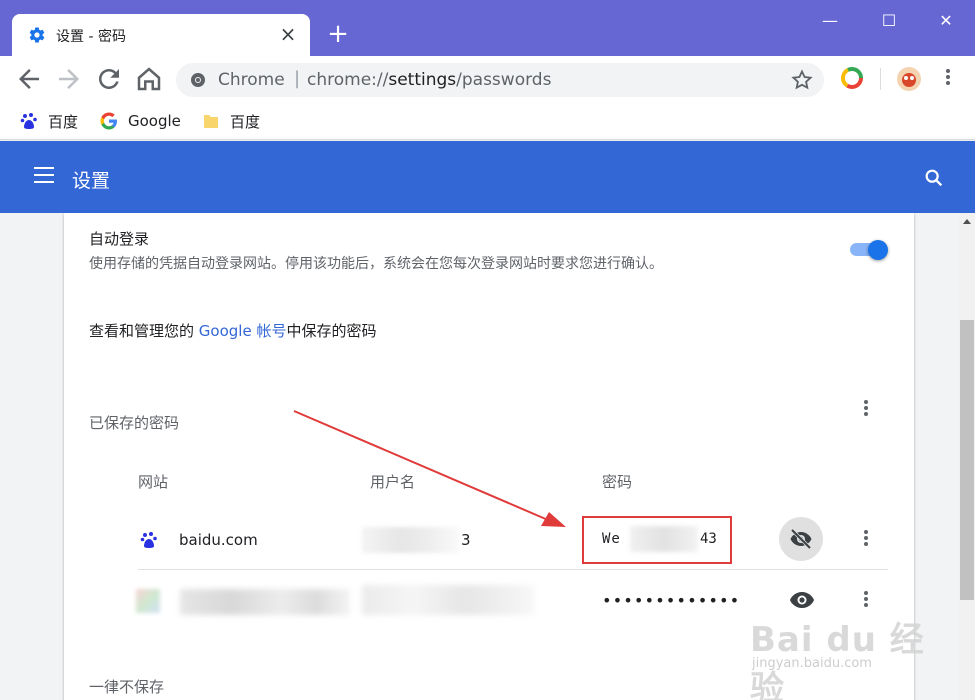 The width and height of the screenshot is (975, 700). I want to click on watermark-sub: jingyan.baidu.com, so click(812, 663).